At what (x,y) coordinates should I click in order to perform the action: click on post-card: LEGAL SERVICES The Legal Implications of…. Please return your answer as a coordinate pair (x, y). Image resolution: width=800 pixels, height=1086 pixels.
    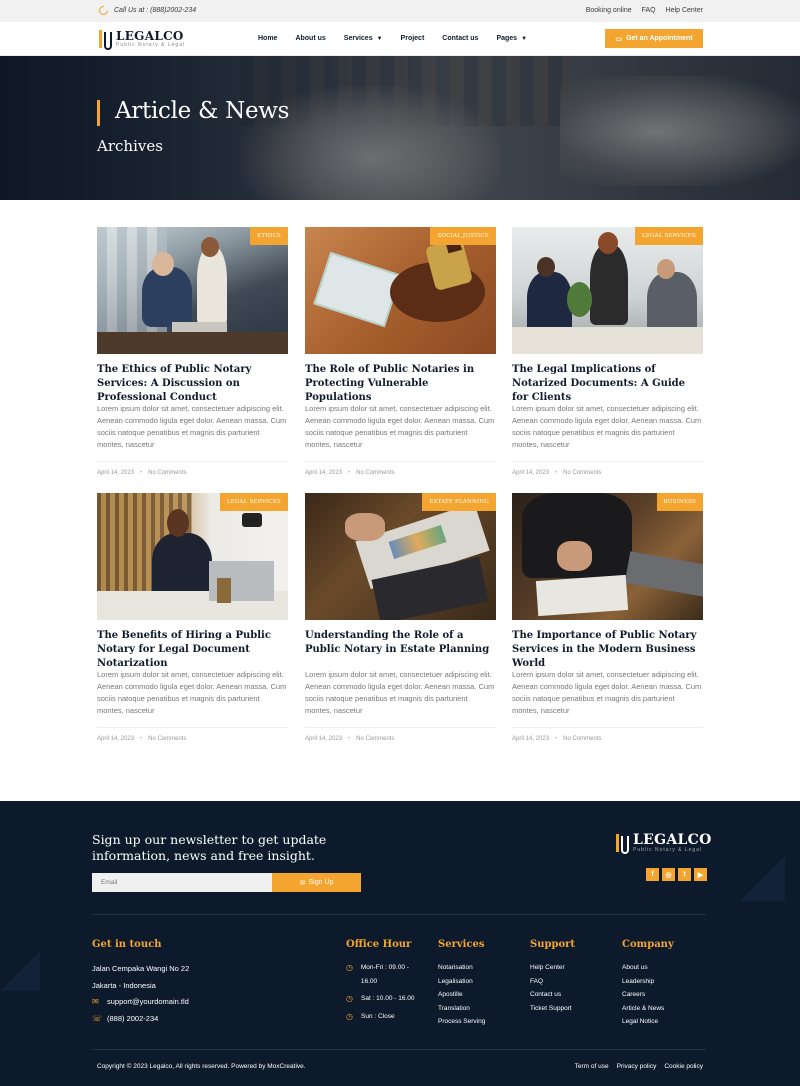
    Looking at the image, I should click on (607, 351).